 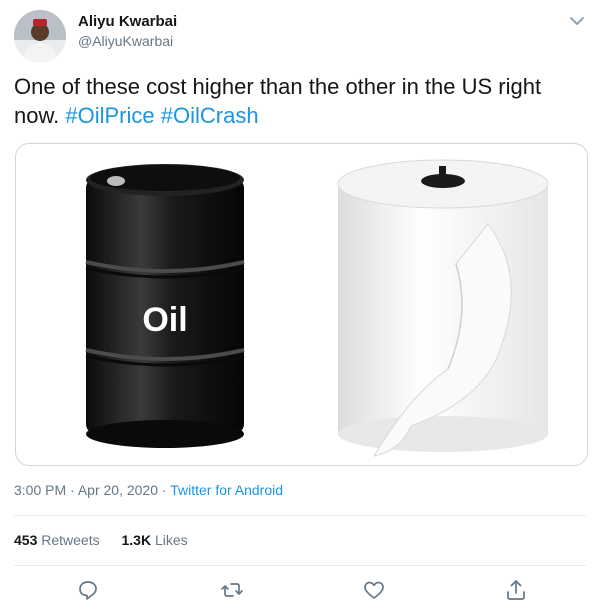 I want to click on retweets-count: 453, so click(x=26, y=540).